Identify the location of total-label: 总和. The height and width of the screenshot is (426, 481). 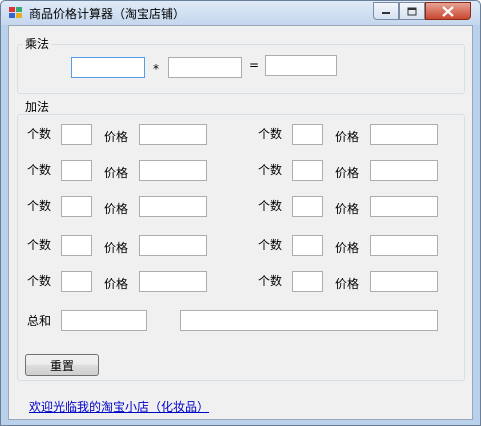
(39, 321).